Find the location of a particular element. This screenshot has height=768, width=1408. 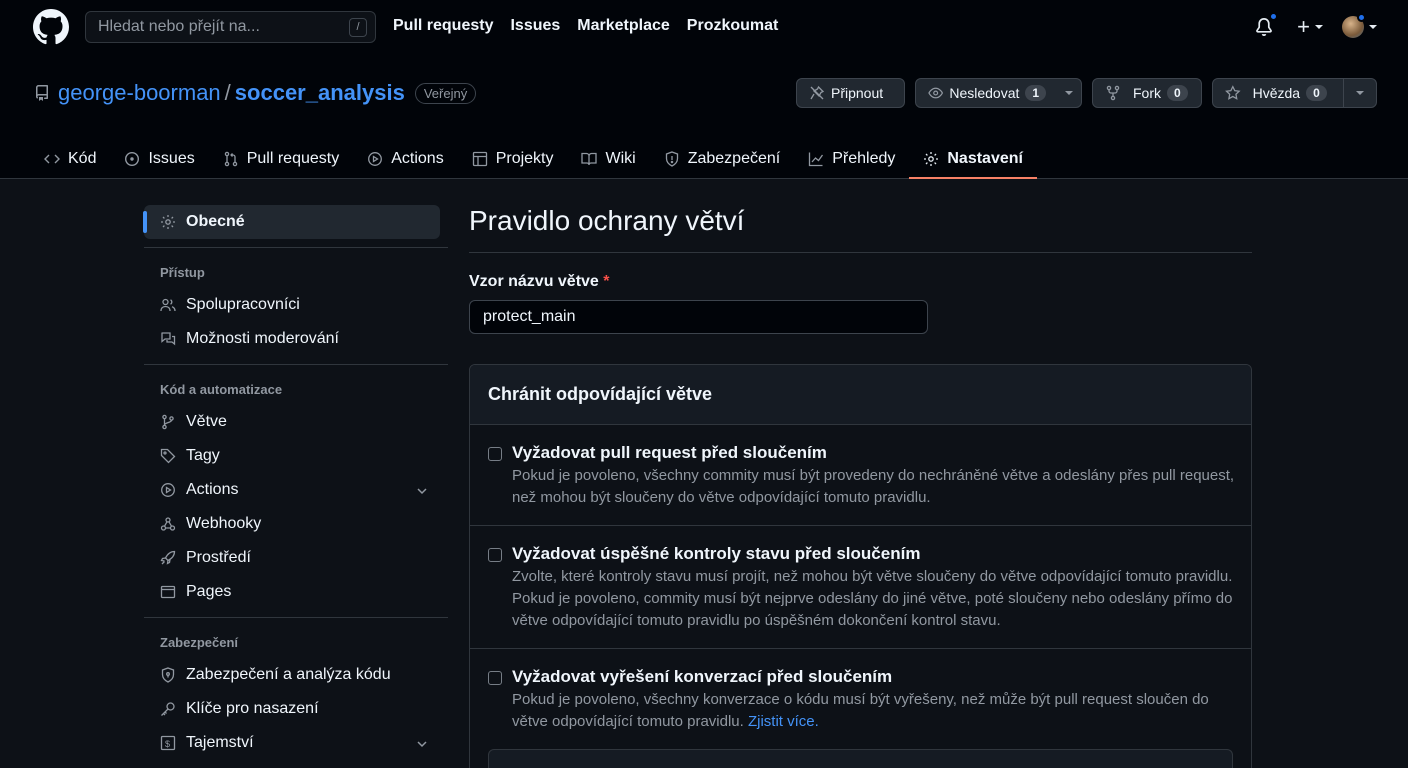

repo-actions: Připnout Nesledovat 1 Fork 0 Hvězda 0 is located at coordinates (1086, 93).